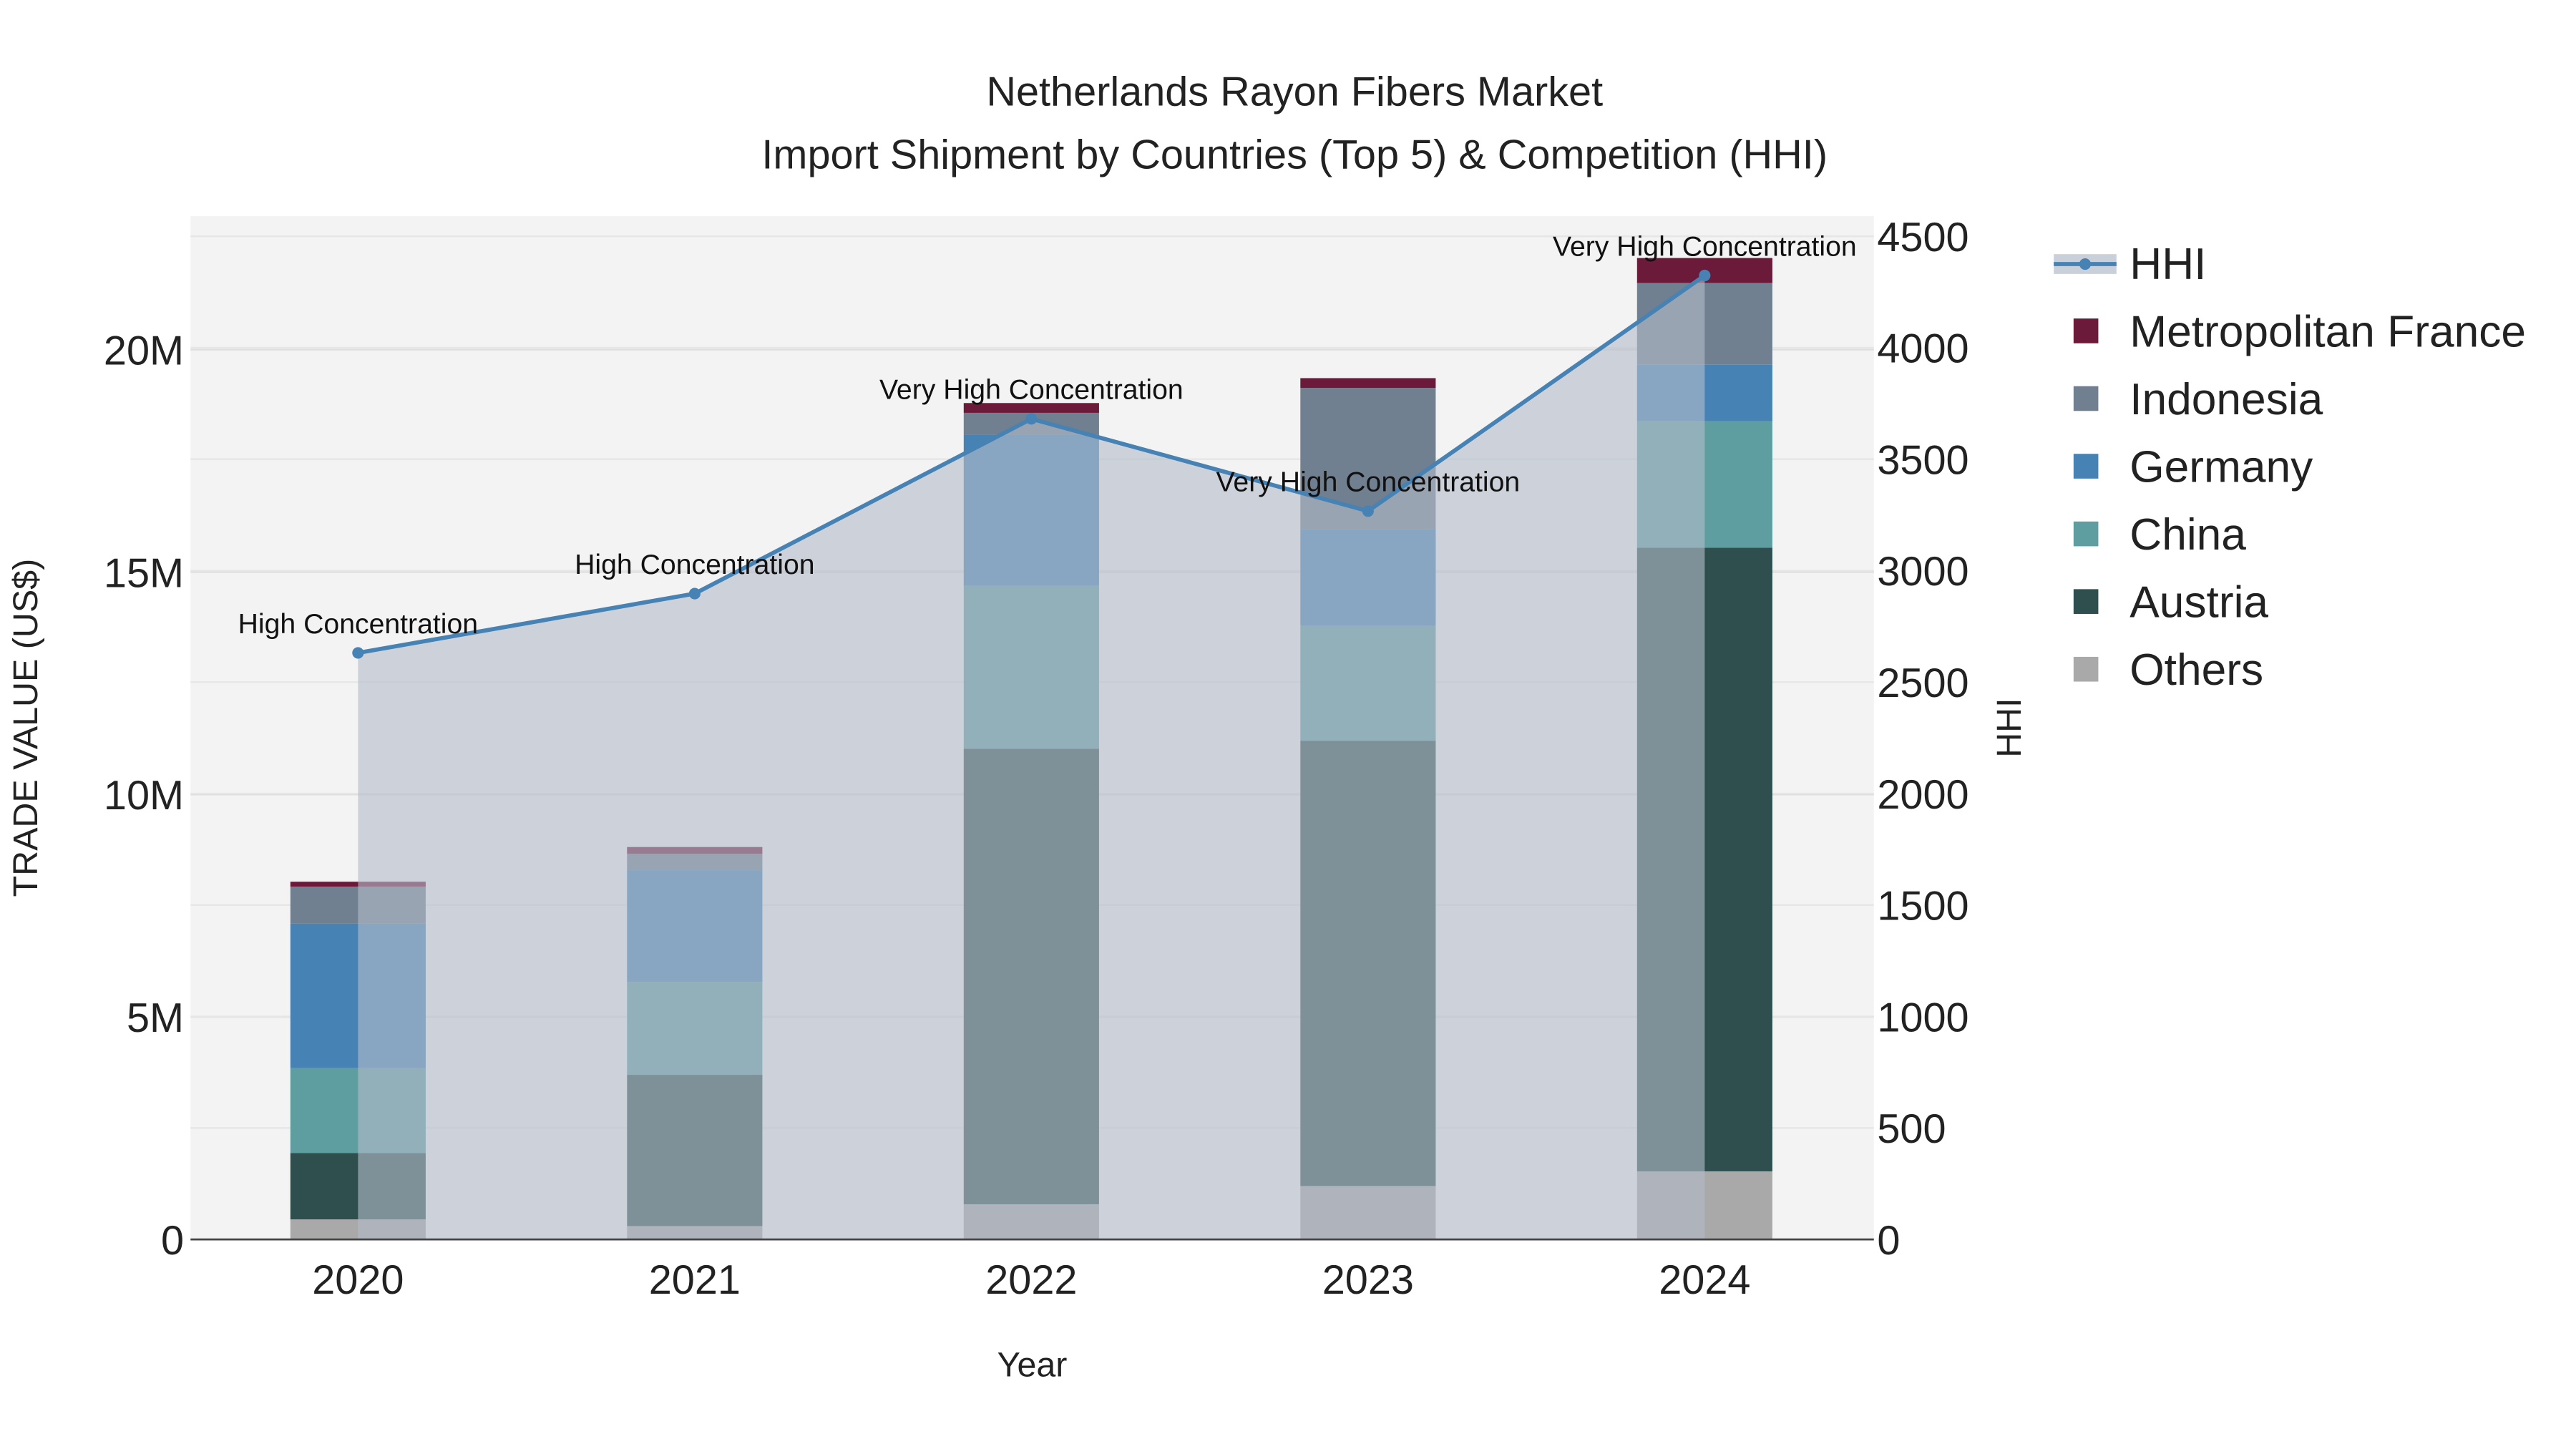 The image size is (2576, 1449). What do you see at coordinates (1032, 1365) in the screenshot?
I see `x-axis-title: Year` at bounding box center [1032, 1365].